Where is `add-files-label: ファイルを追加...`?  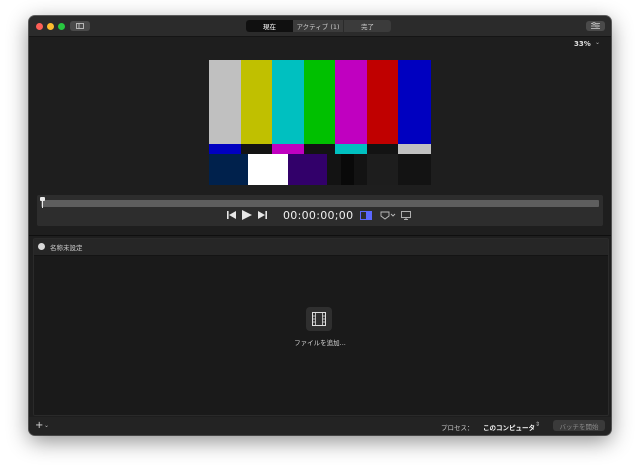 add-files-label: ファイルを追加... is located at coordinates (320, 343).